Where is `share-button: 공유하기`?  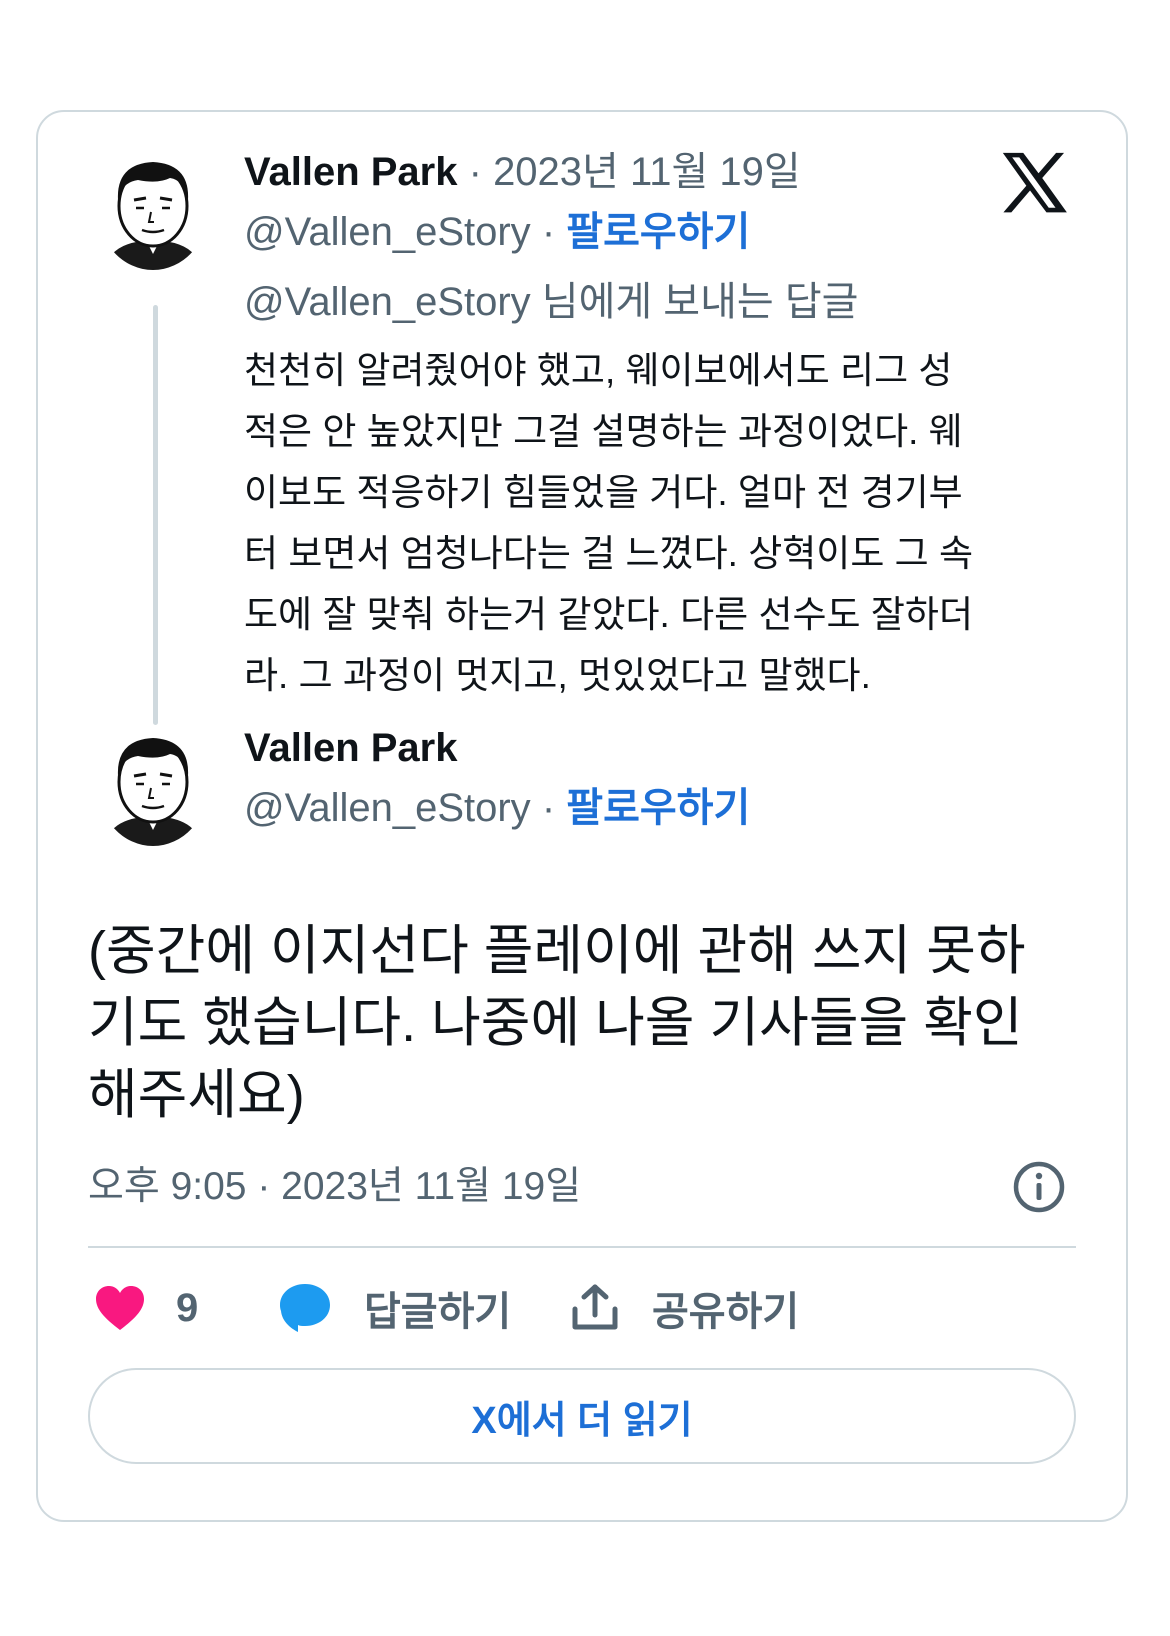 share-button: 공유하기 is located at coordinates (684, 1308).